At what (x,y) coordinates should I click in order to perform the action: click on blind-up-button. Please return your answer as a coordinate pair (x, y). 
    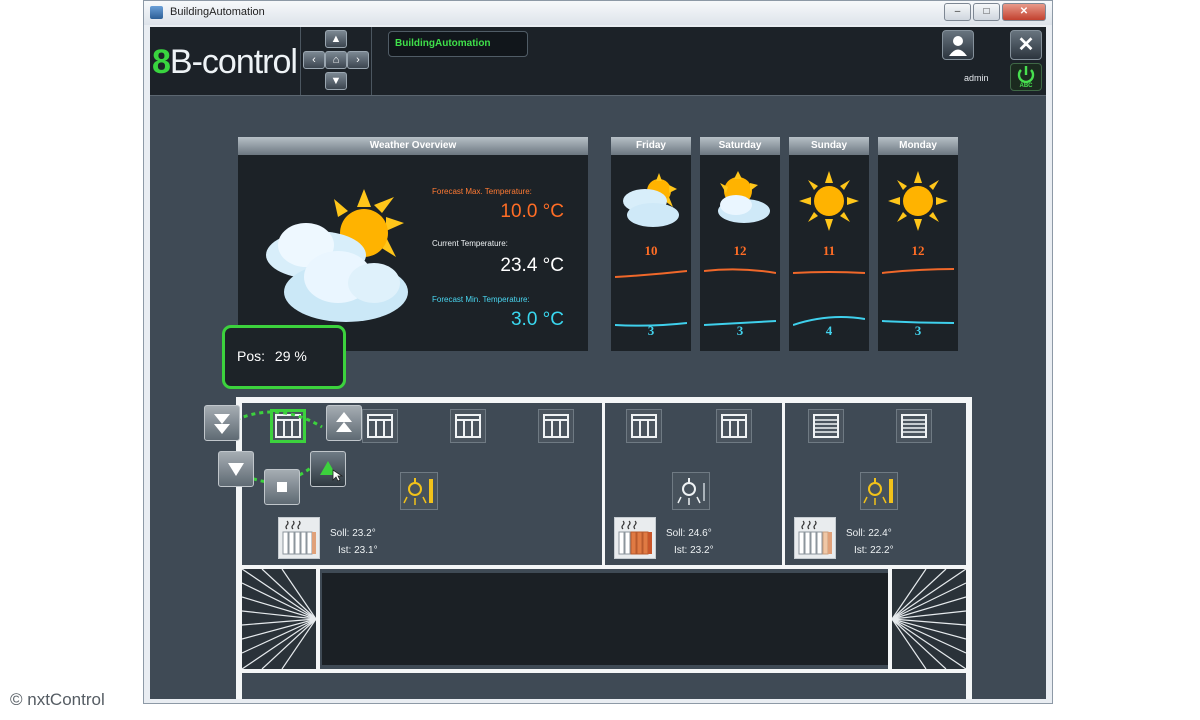
    Looking at the image, I should click on (328, 469).